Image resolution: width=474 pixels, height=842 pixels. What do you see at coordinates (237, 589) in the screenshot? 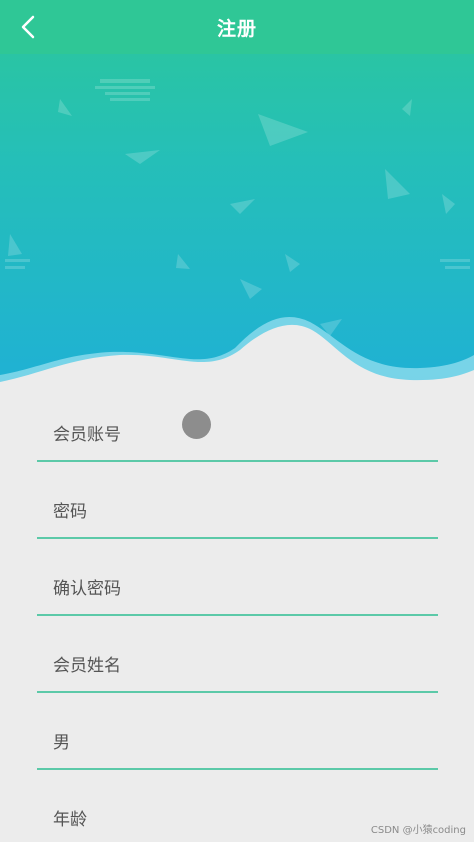
I see `confirm-password-input` at bounding box center [237, 589].